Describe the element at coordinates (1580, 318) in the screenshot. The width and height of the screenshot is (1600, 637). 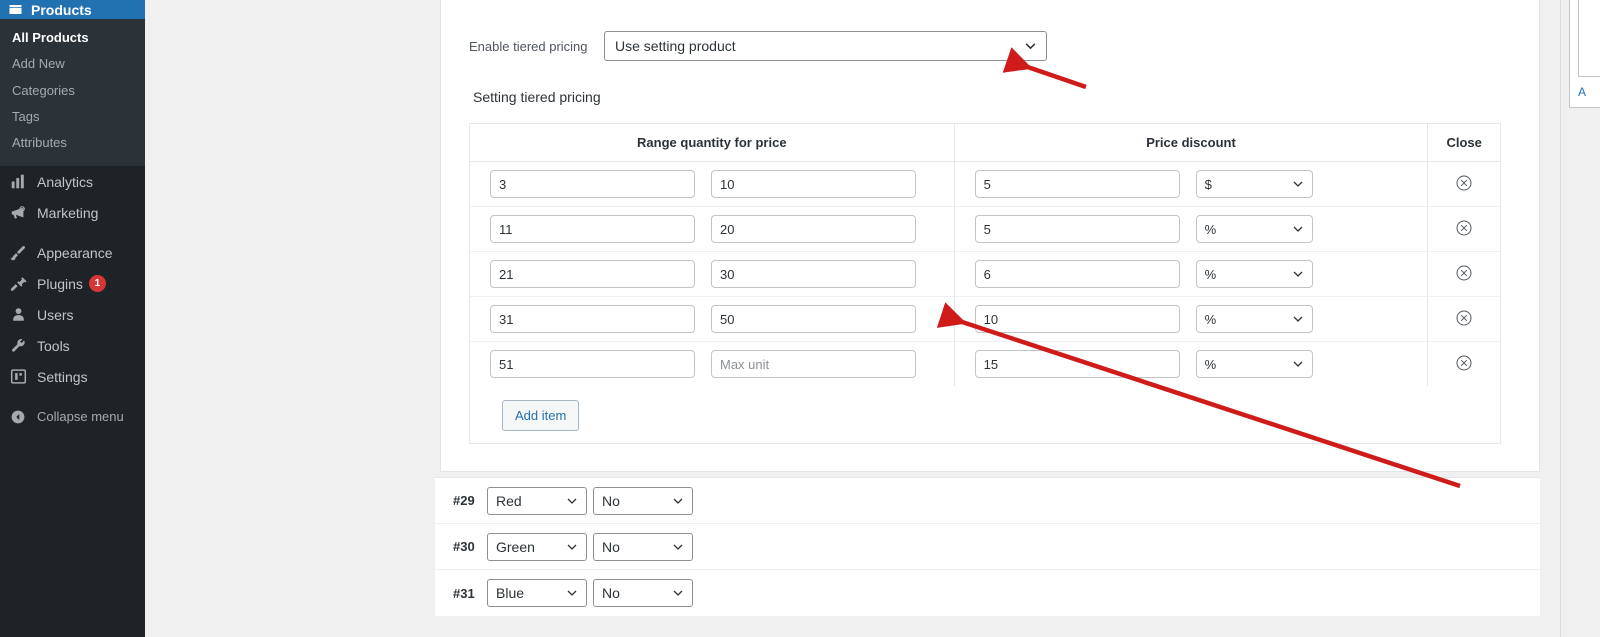
I see `right-sidebar-panel: A` at that location.